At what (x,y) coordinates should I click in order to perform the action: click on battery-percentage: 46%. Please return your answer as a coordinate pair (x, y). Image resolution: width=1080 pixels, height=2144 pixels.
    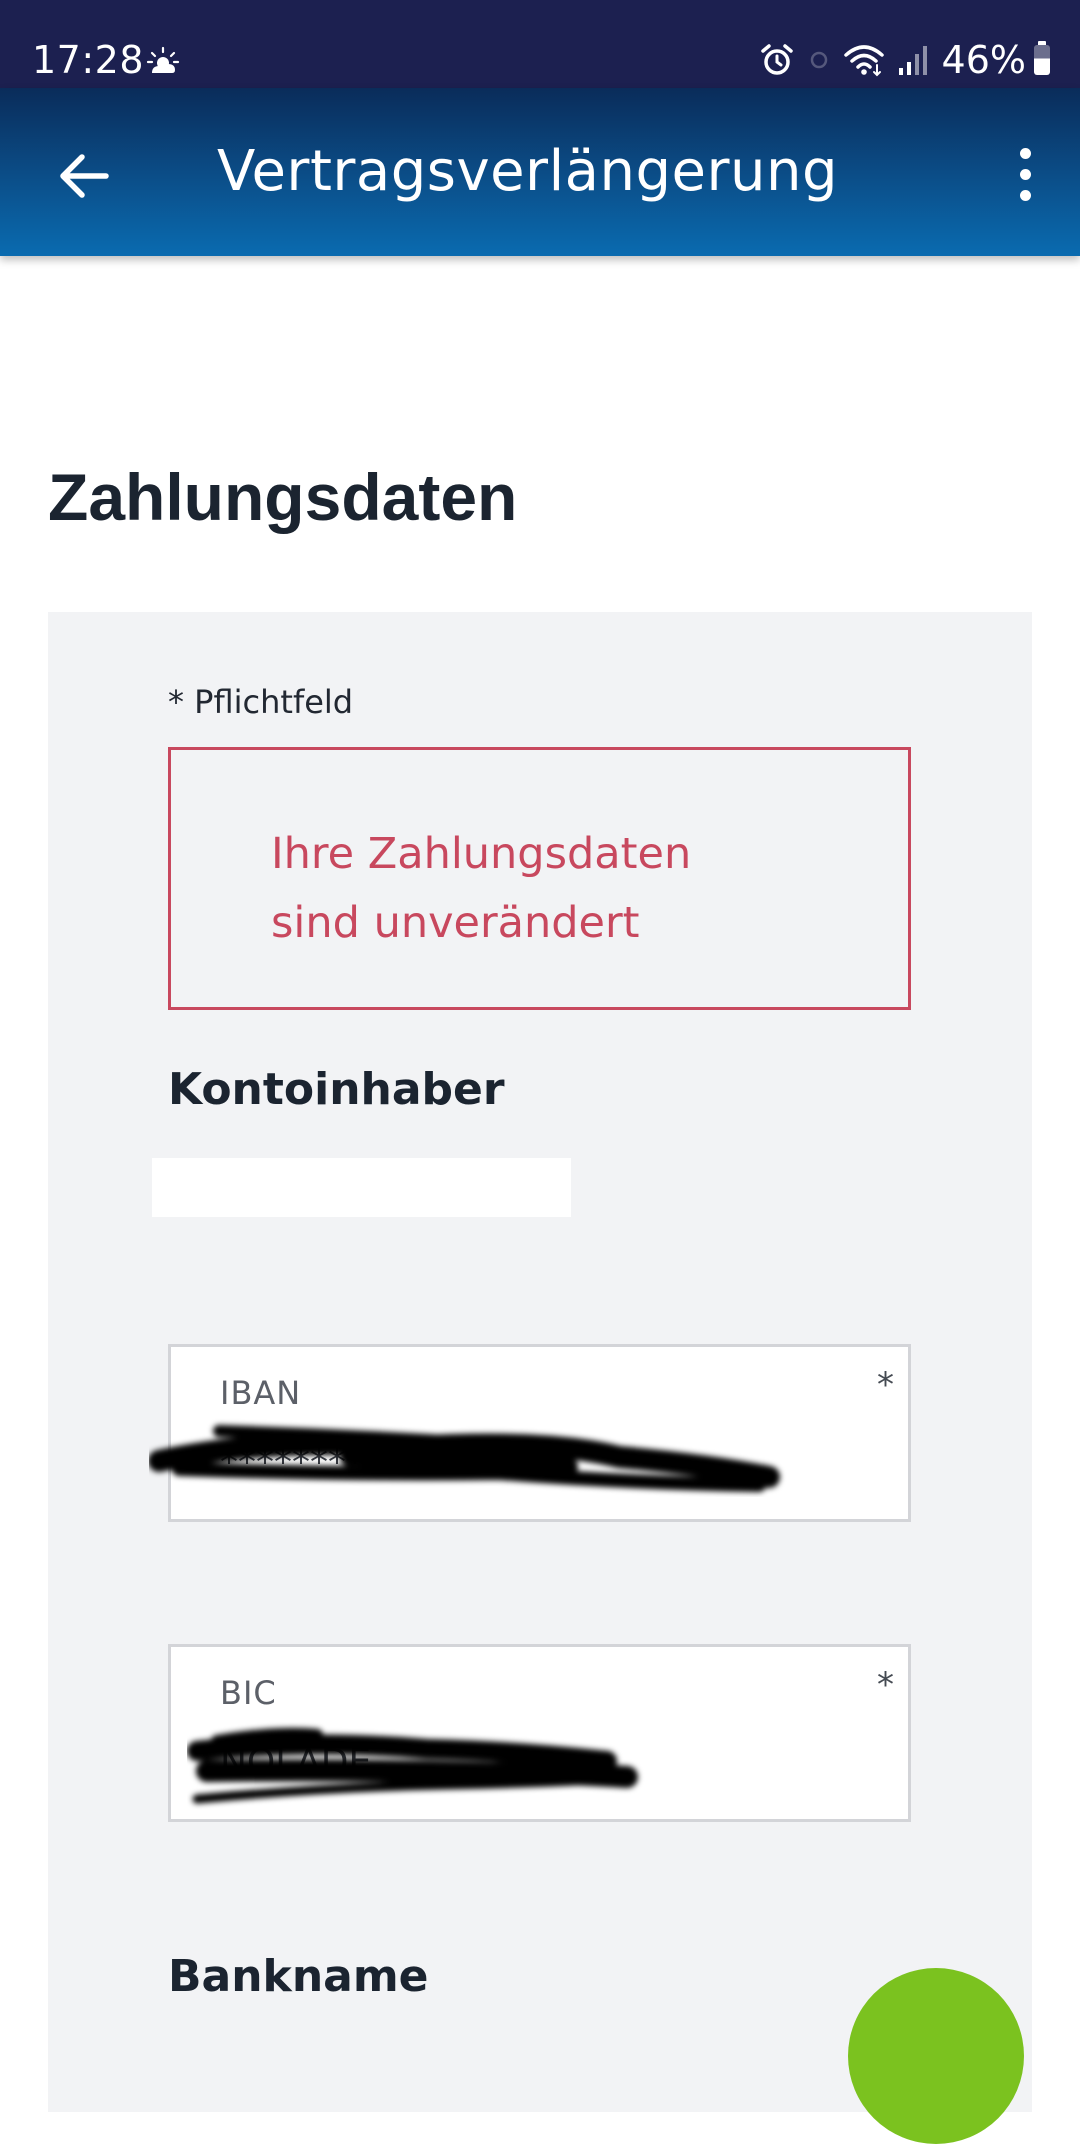
    Looking at the image, I should click on (983, 60).